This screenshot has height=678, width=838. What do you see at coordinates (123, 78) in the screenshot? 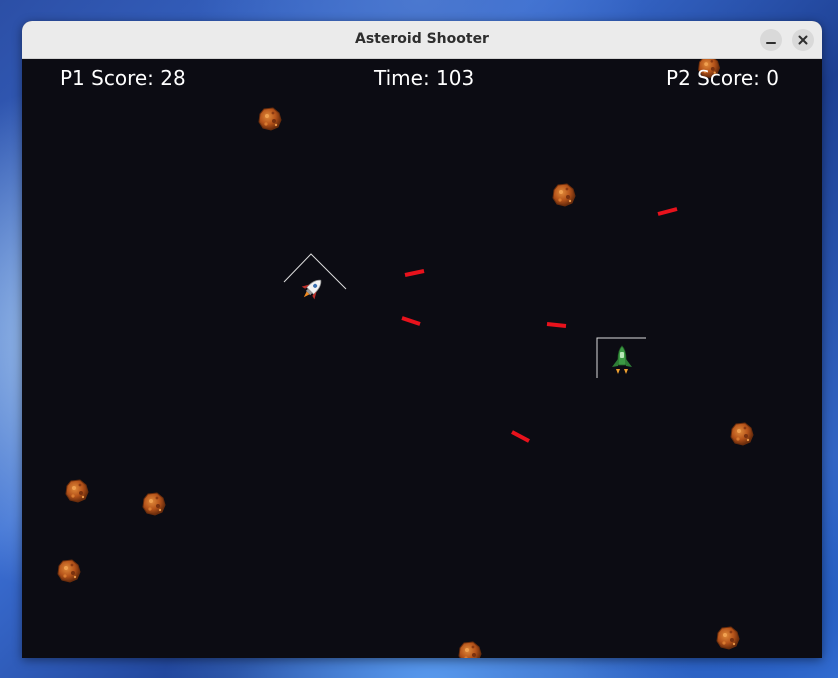
I see `player1-score: P1 Score: 28` at bounding box center [123, 78].